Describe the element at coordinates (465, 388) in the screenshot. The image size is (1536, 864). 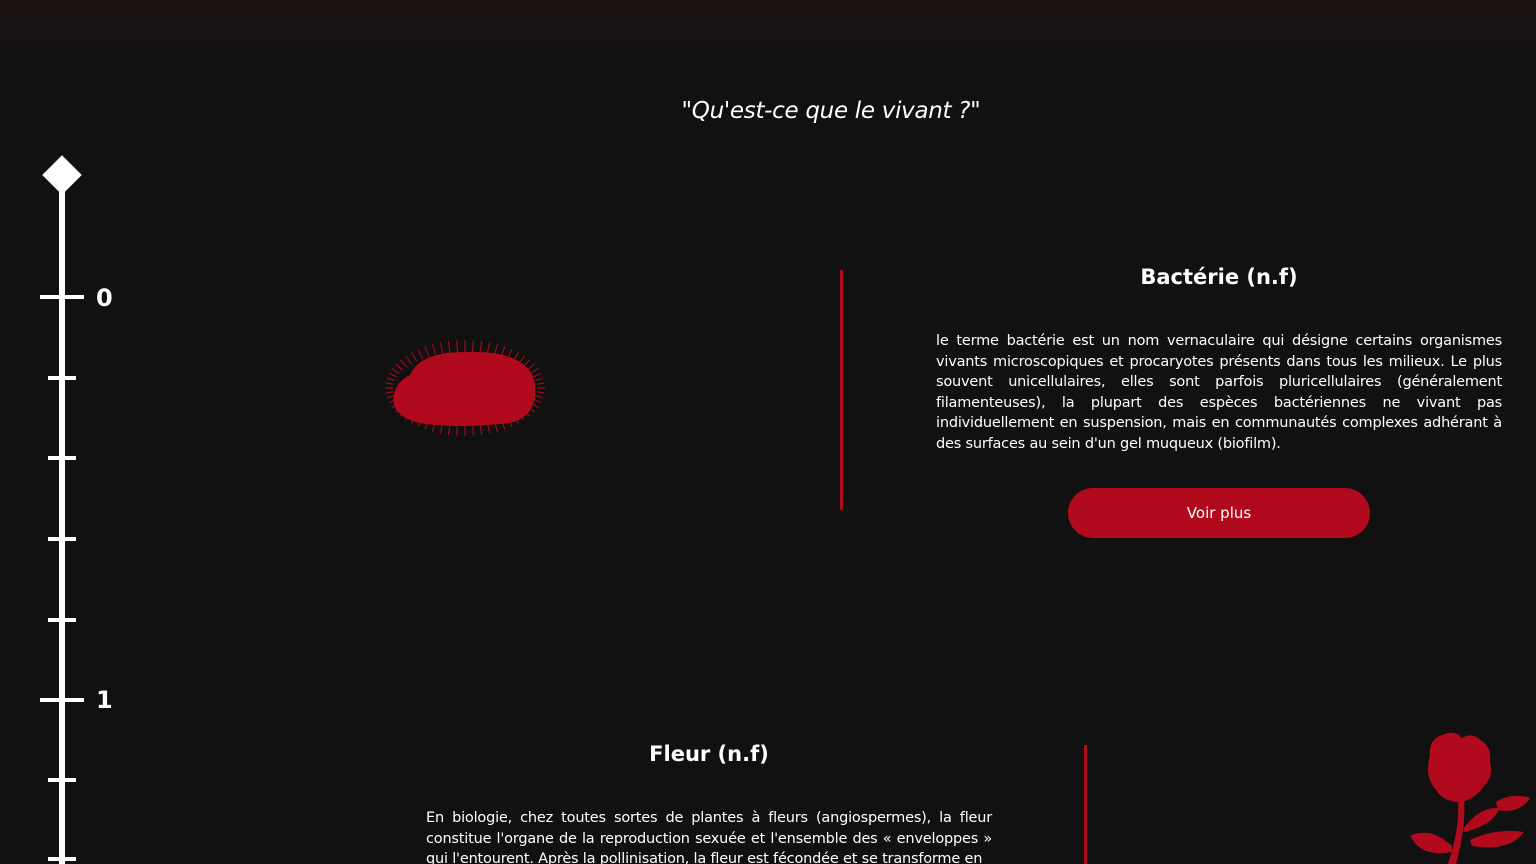
I see `bacteria-icon` at that location.